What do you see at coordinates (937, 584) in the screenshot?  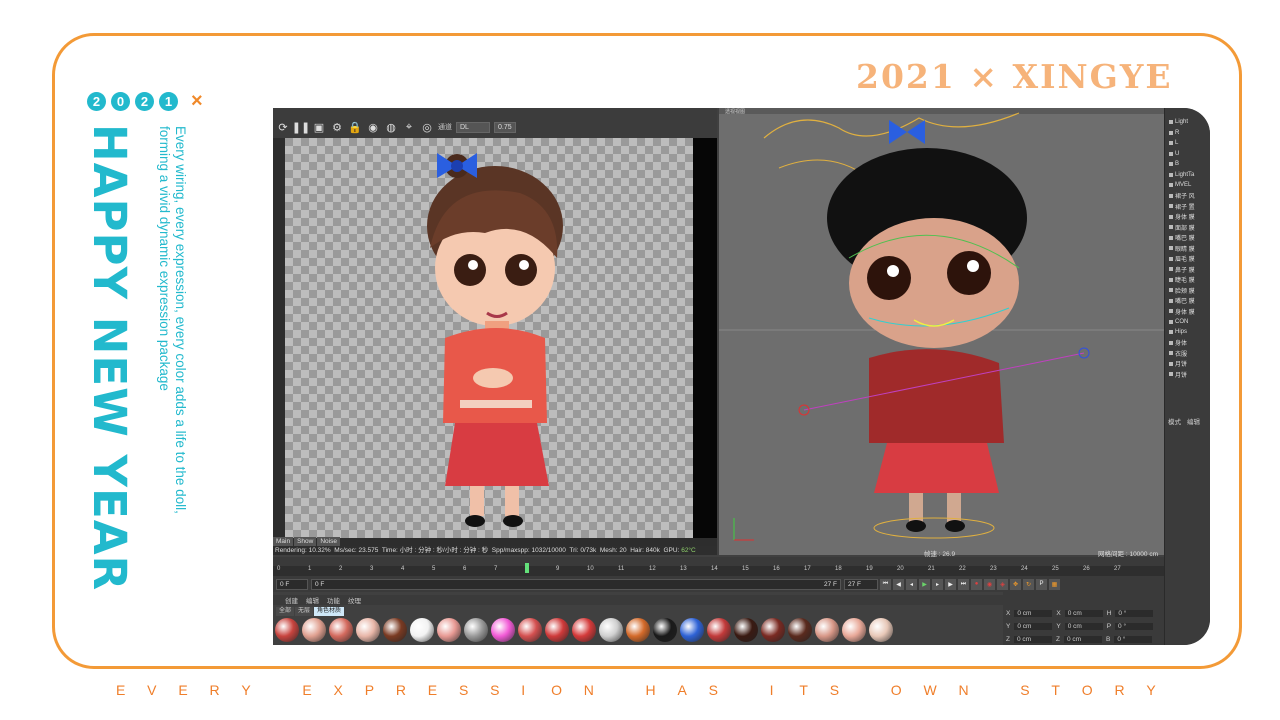 I see `next-frame-icon: ▸` at bounding box center [937, 584].